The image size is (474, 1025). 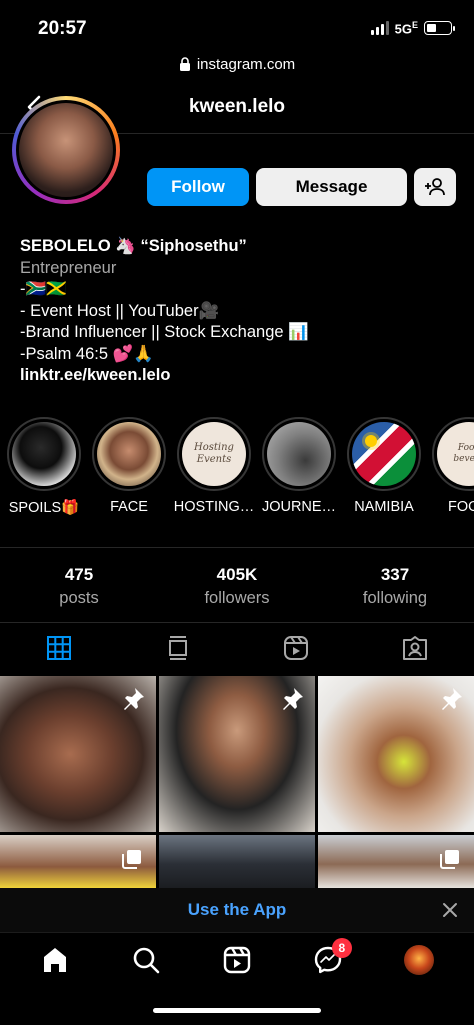 I want to click on use-app-banner: Use the App, so click(x=237, y=910).